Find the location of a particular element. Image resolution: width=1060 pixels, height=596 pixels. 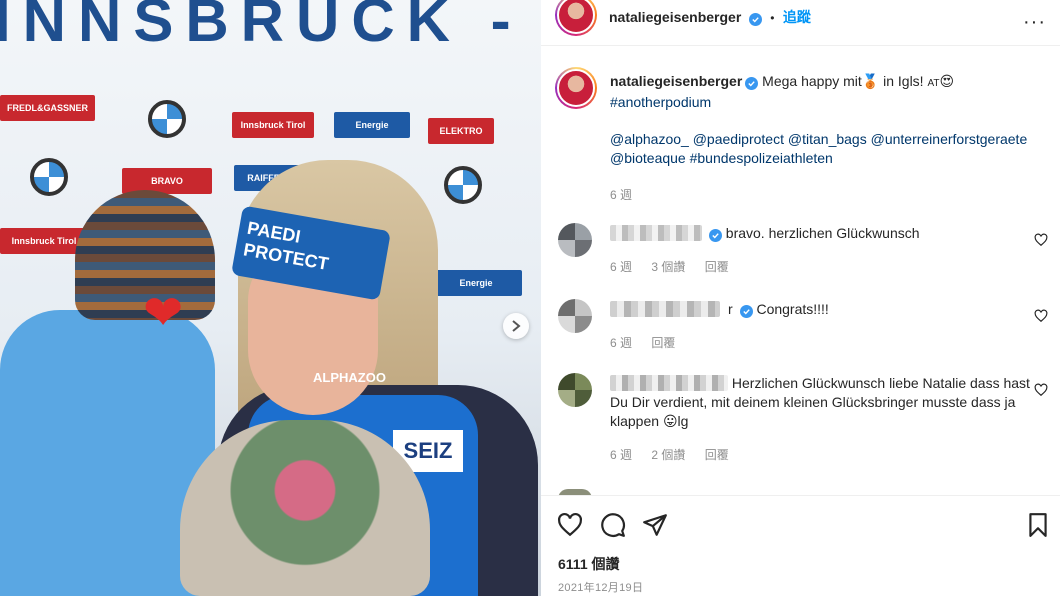

medal-emoji: 🥉 is located at coordinates (870, 81).